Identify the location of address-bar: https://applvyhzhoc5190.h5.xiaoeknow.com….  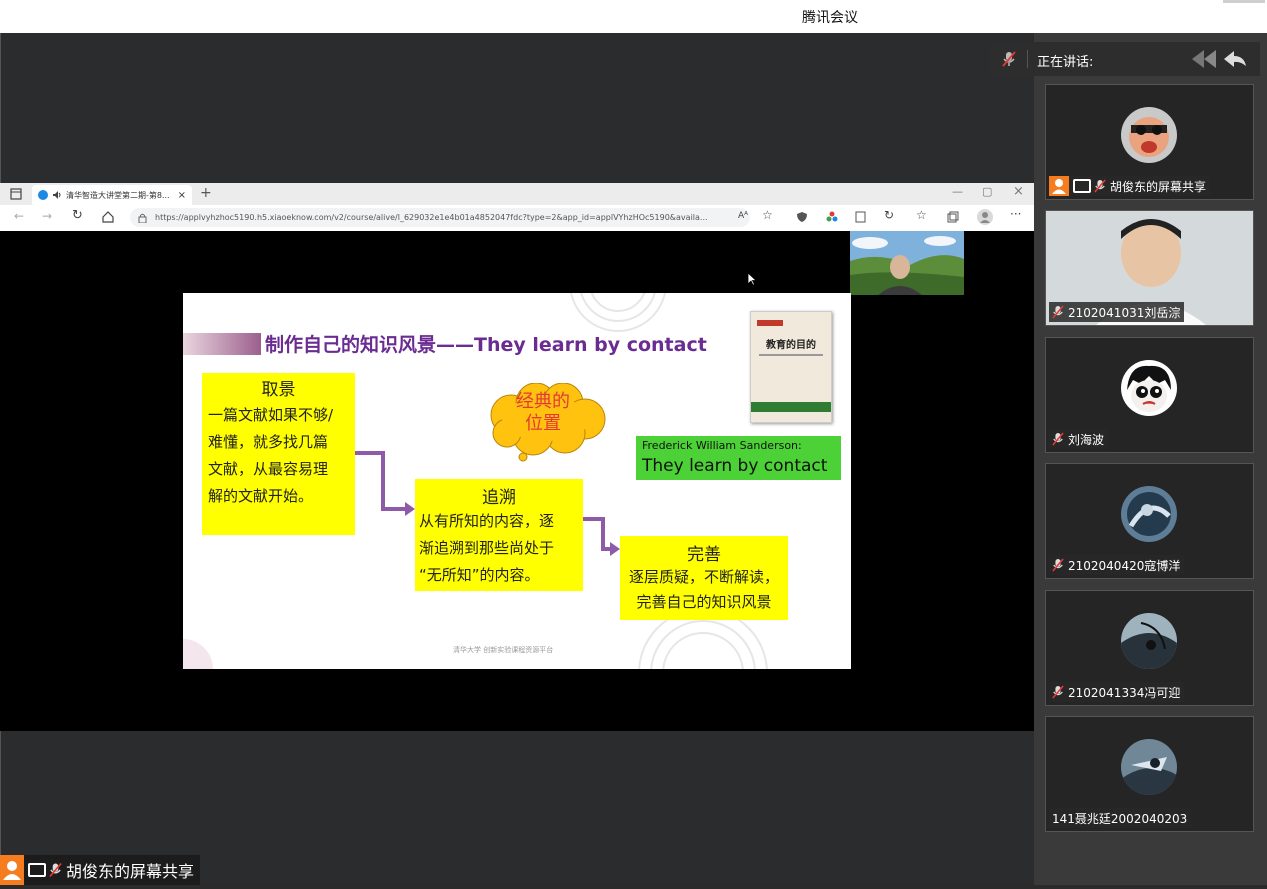
(440, 217).